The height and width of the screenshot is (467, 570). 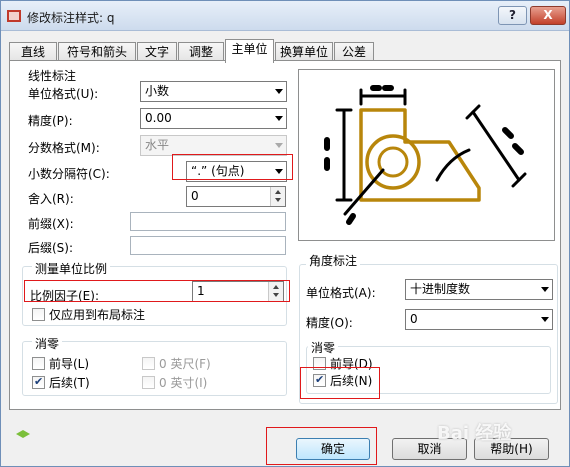 I want to click on zero-inches-label: 0 英寸(I), so click(x=183, y=383).